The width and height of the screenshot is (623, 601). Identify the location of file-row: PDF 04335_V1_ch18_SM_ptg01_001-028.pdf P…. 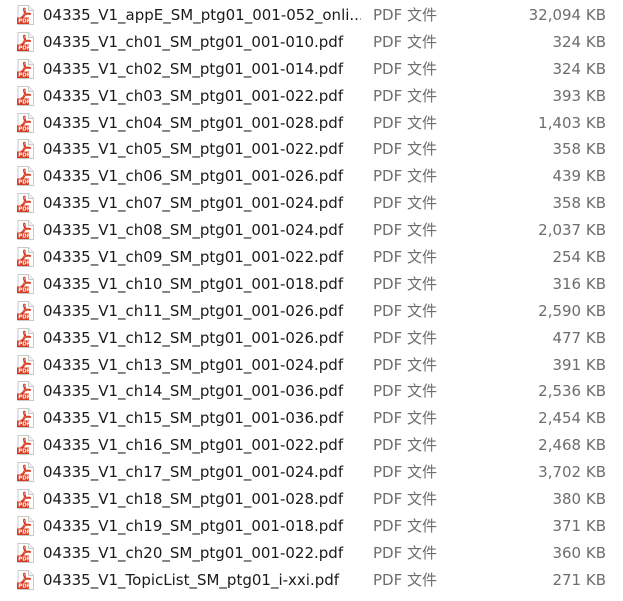
(311, 499).